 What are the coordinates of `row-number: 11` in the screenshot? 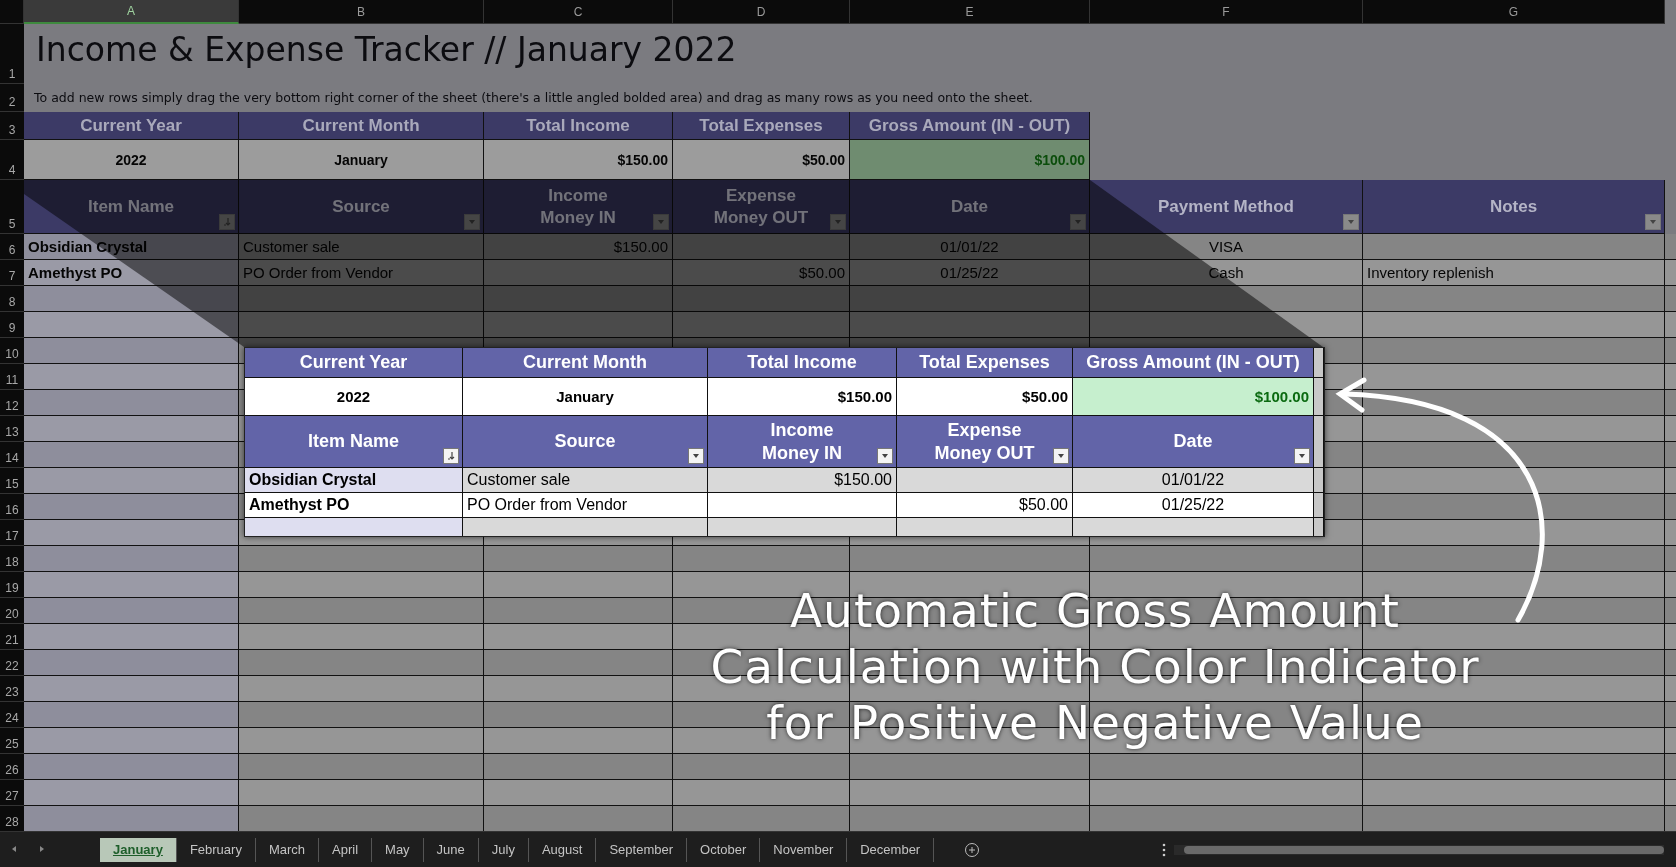 It's located at (12, 377).